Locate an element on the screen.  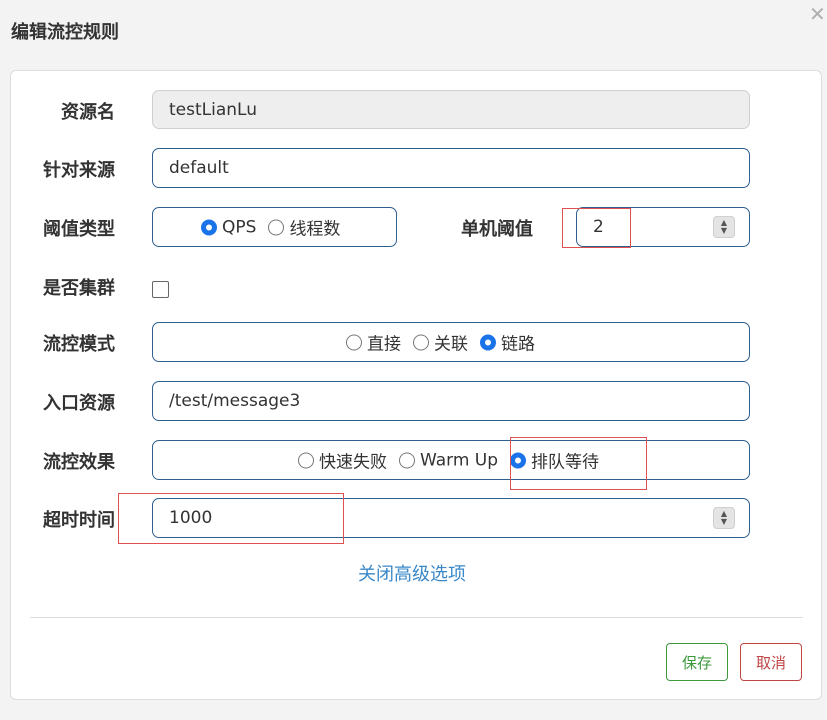
timeout-spinner-icon: ▲ ▼ is located at coordinates (724, 518).